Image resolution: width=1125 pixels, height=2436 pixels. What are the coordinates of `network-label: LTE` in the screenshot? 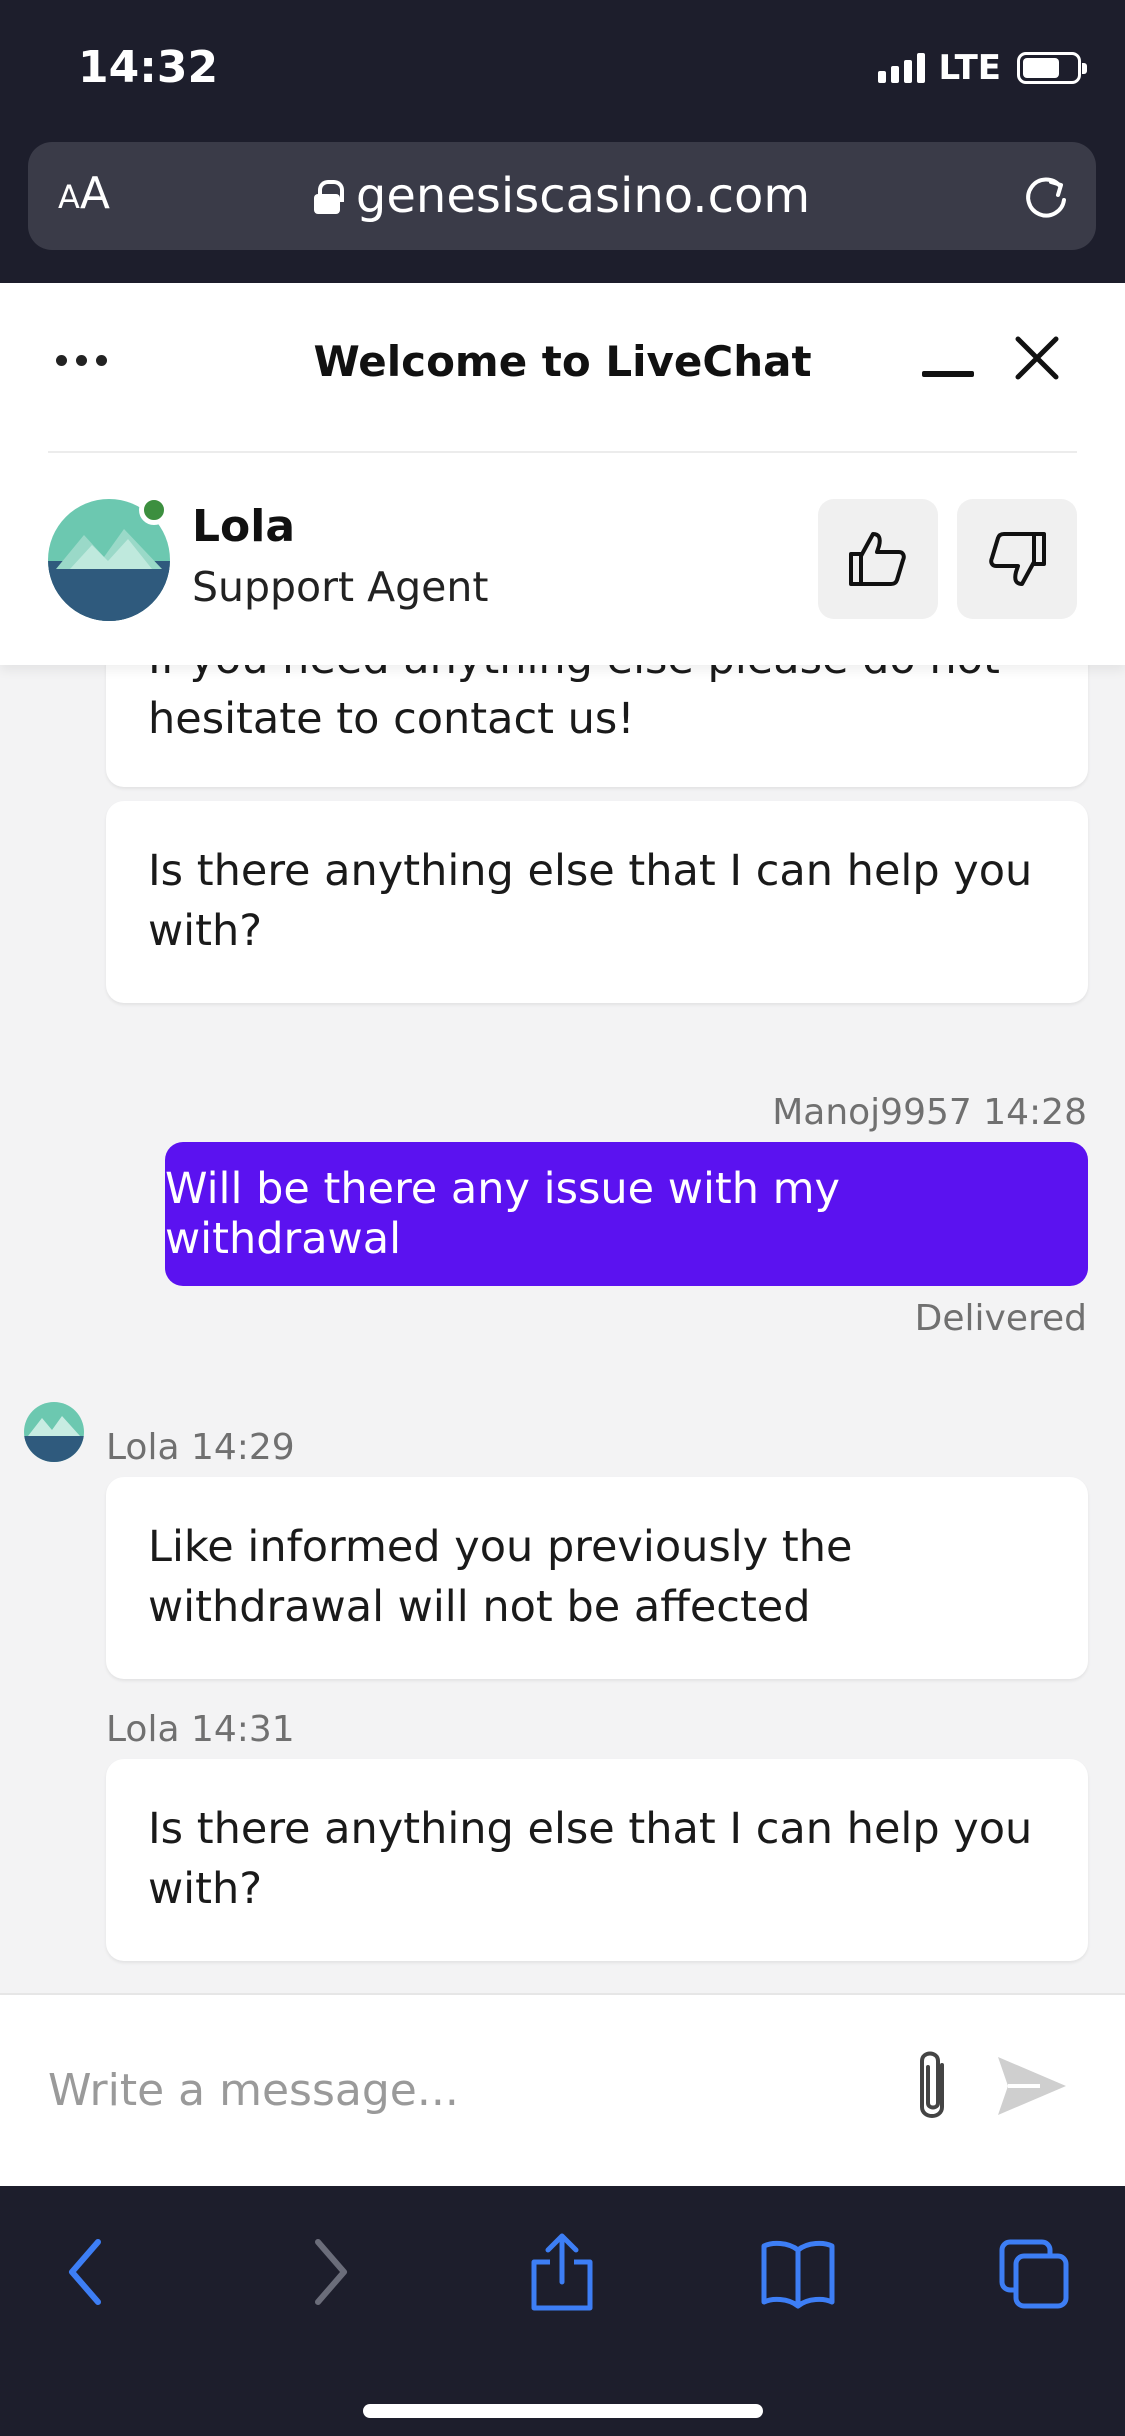 It's located at (969, 68).